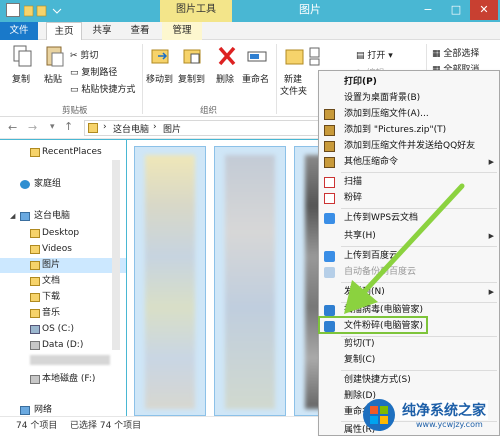 The width and height of the screenshot is (500, 436). I want to click on nav-item-label: 家庭组, so click(48, 184).